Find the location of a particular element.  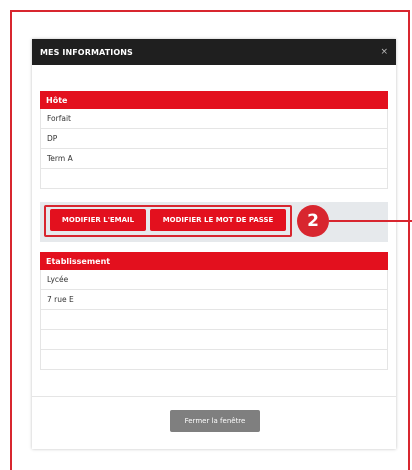

school-row-name: Lycée is located at coordinates (214, 280).